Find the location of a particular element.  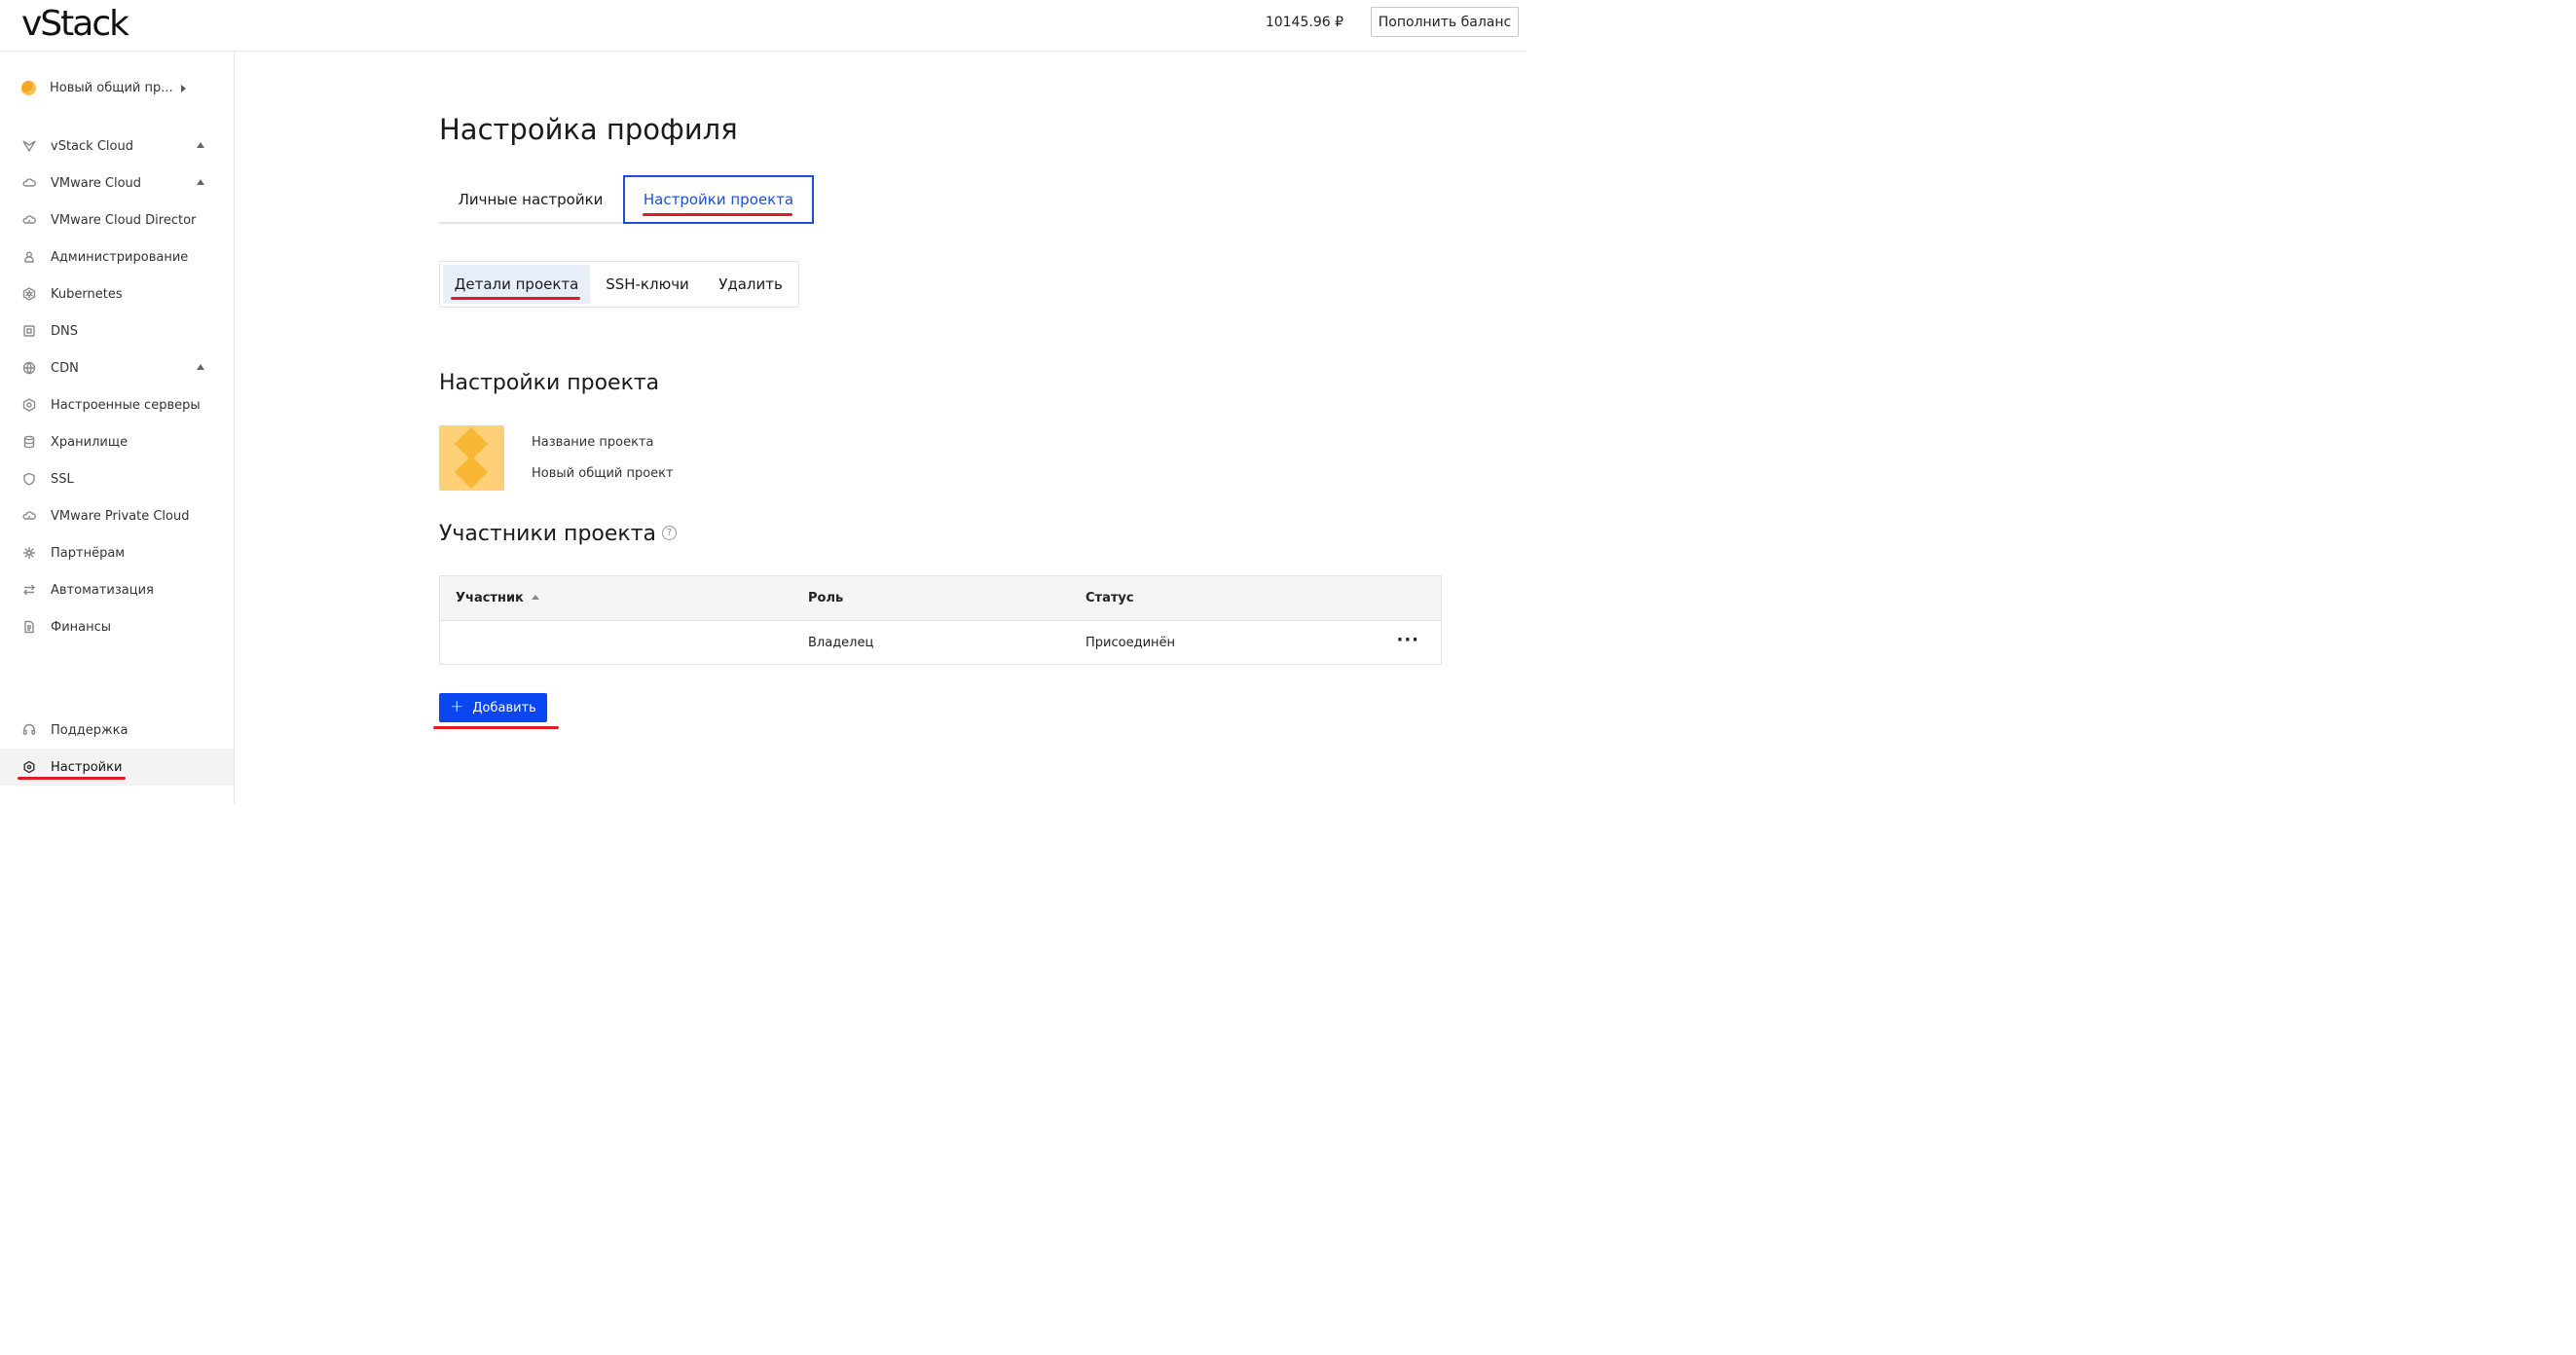

sidebar-item-label: VMware Cloud Director is located at coordinates (124, 220).